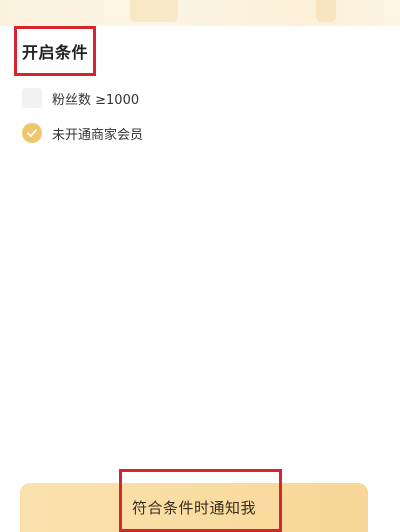 Image resolution: width=400 pixels, height=532 pixels. I want to click on condition-item-fans: 粉丝数 ≥1000, so click(80, 98).